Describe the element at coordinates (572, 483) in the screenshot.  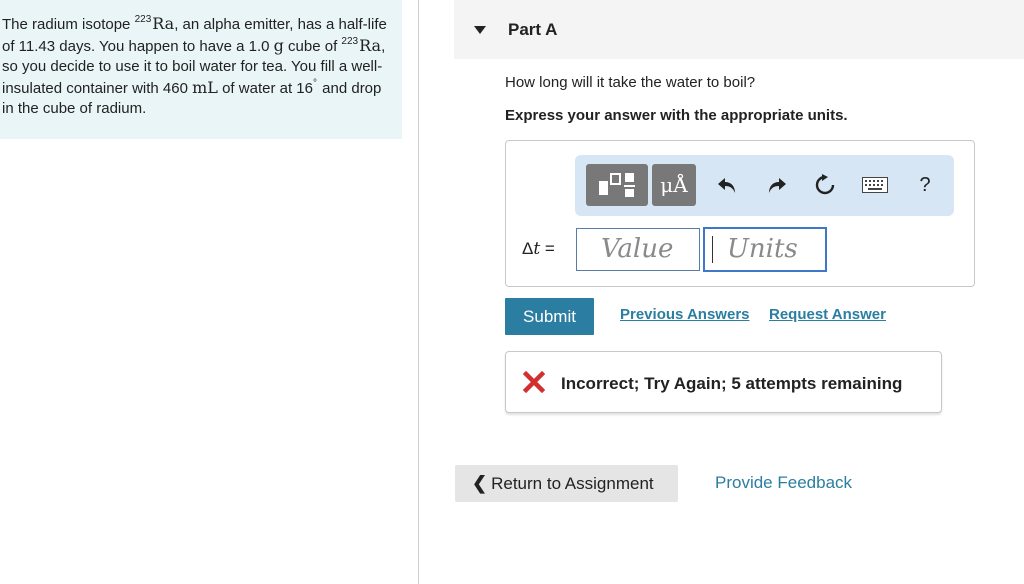
I see `return-label: Return to Assignment` at that location.